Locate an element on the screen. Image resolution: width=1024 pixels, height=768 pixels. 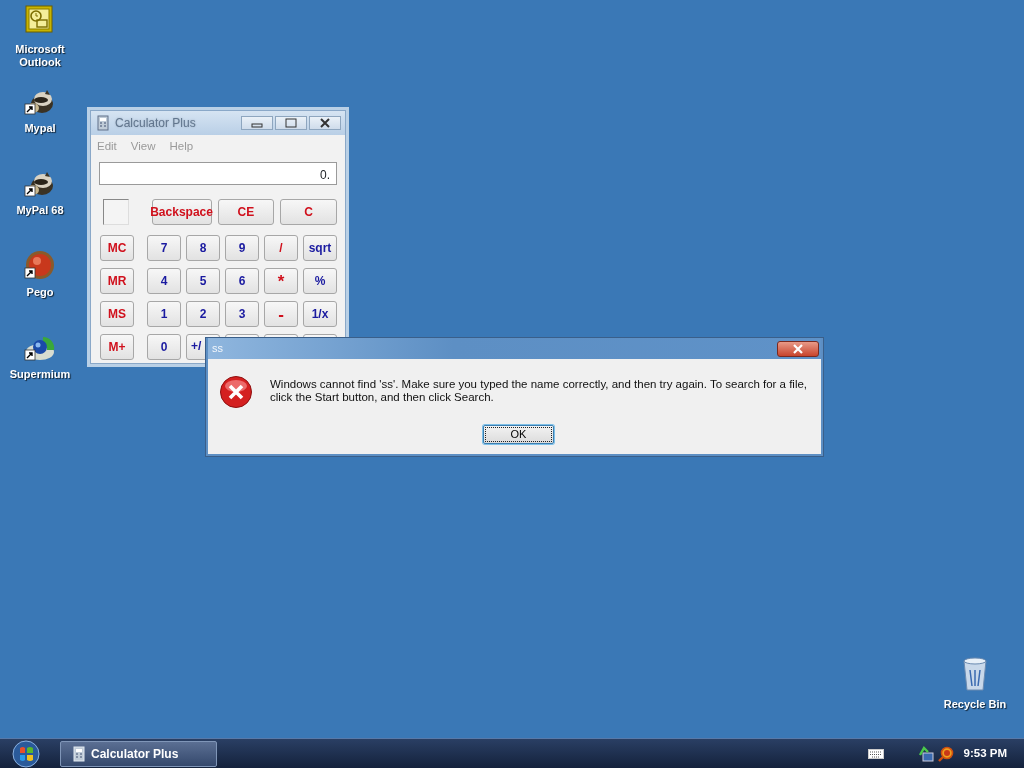
magnifier-icon is located at coordinates (945, 753).